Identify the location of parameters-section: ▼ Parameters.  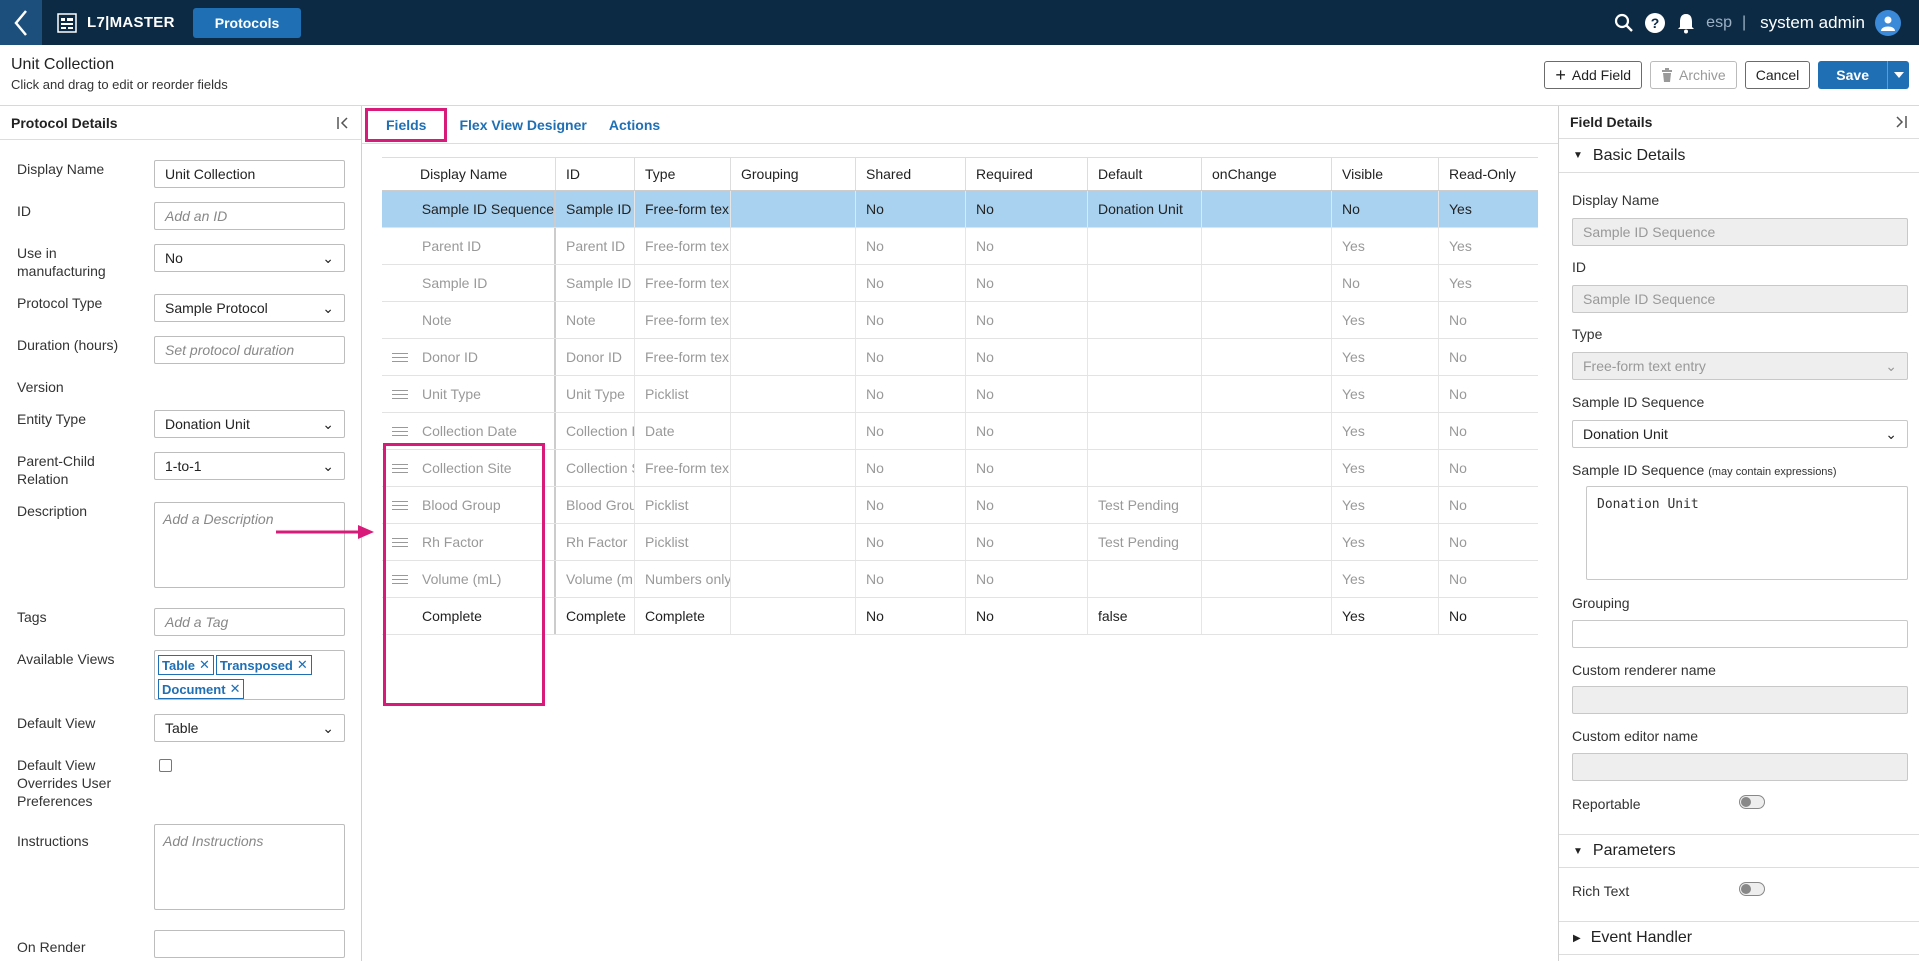
(1739, 851).